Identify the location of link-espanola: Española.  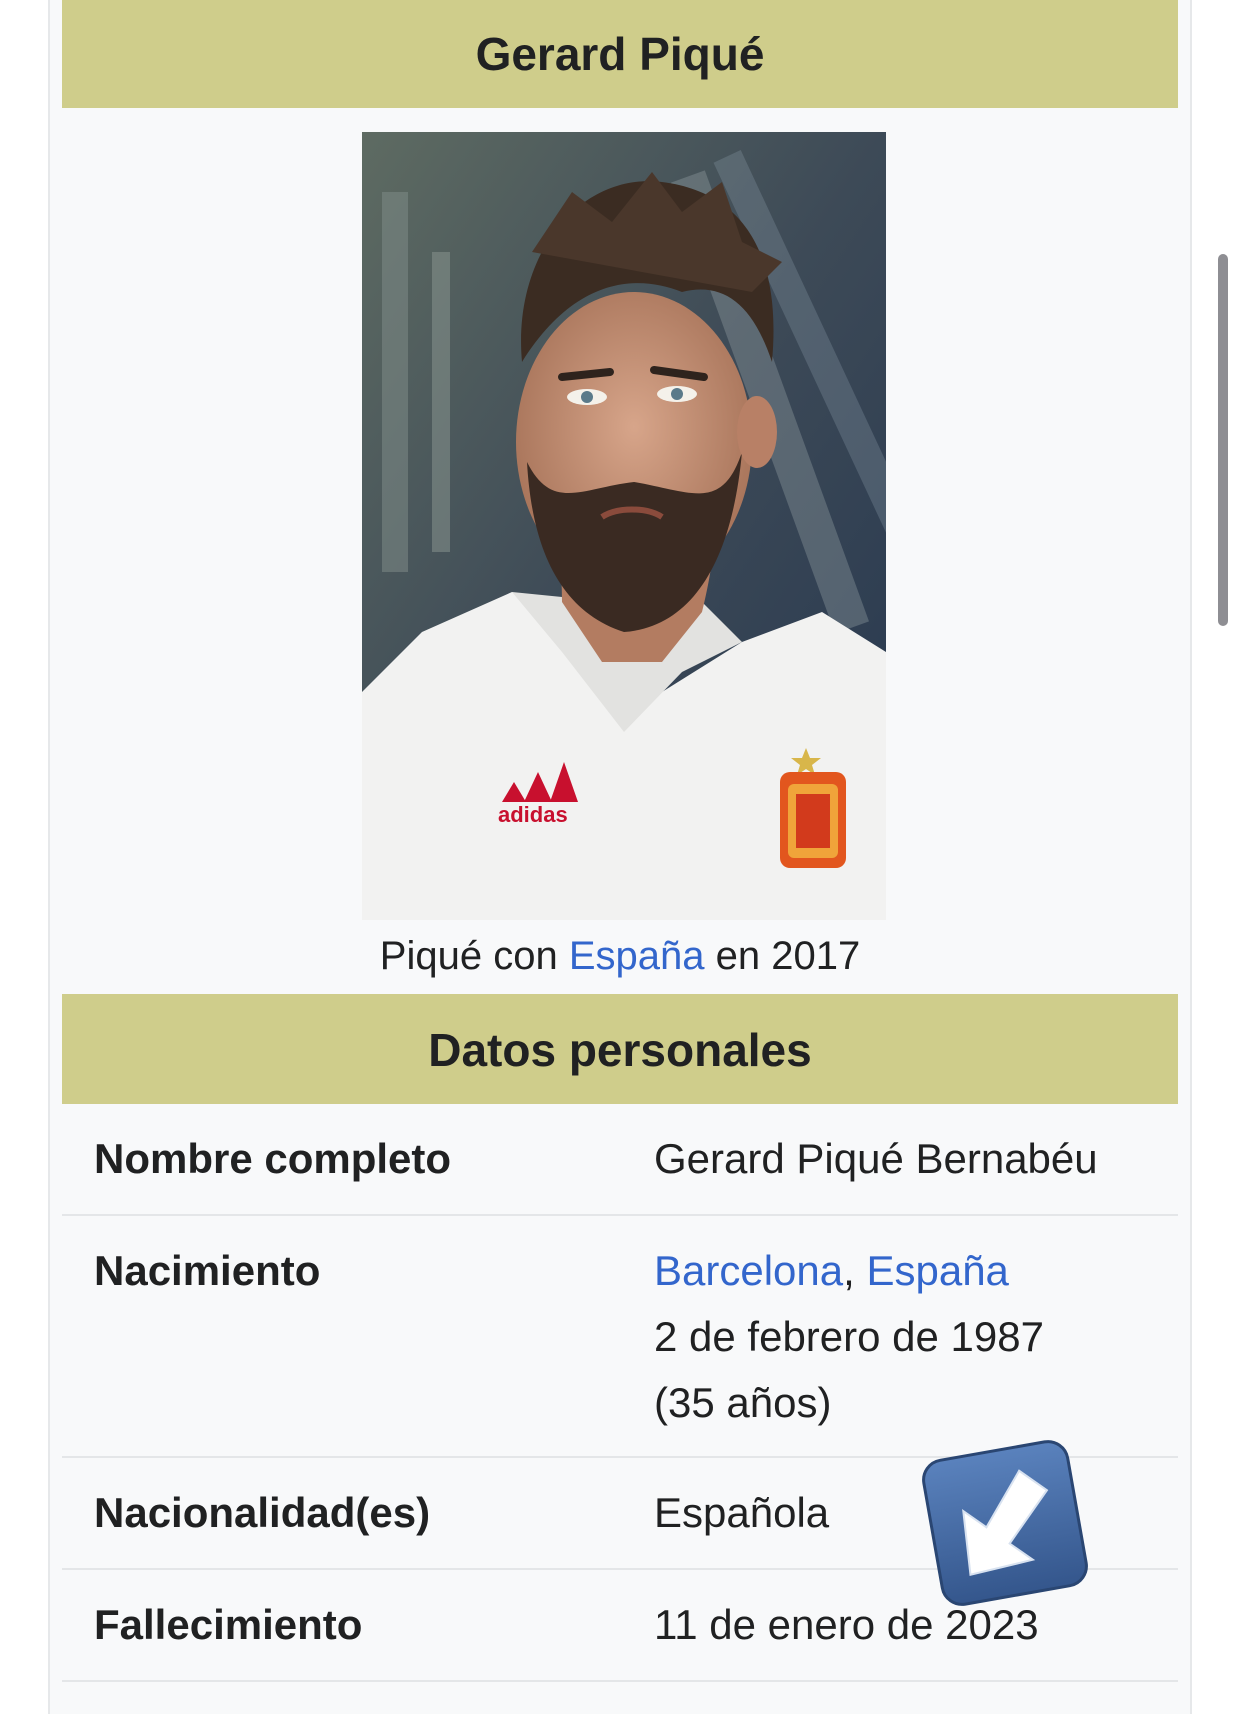
(741, 1513).